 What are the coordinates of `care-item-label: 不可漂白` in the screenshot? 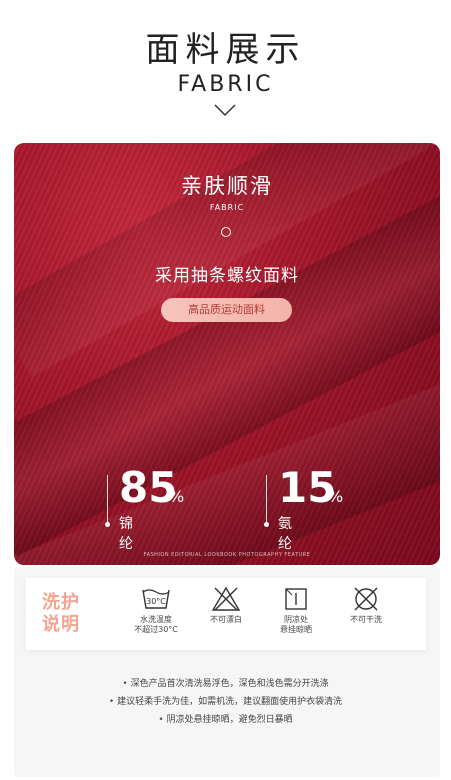 It's located at (226, 619).